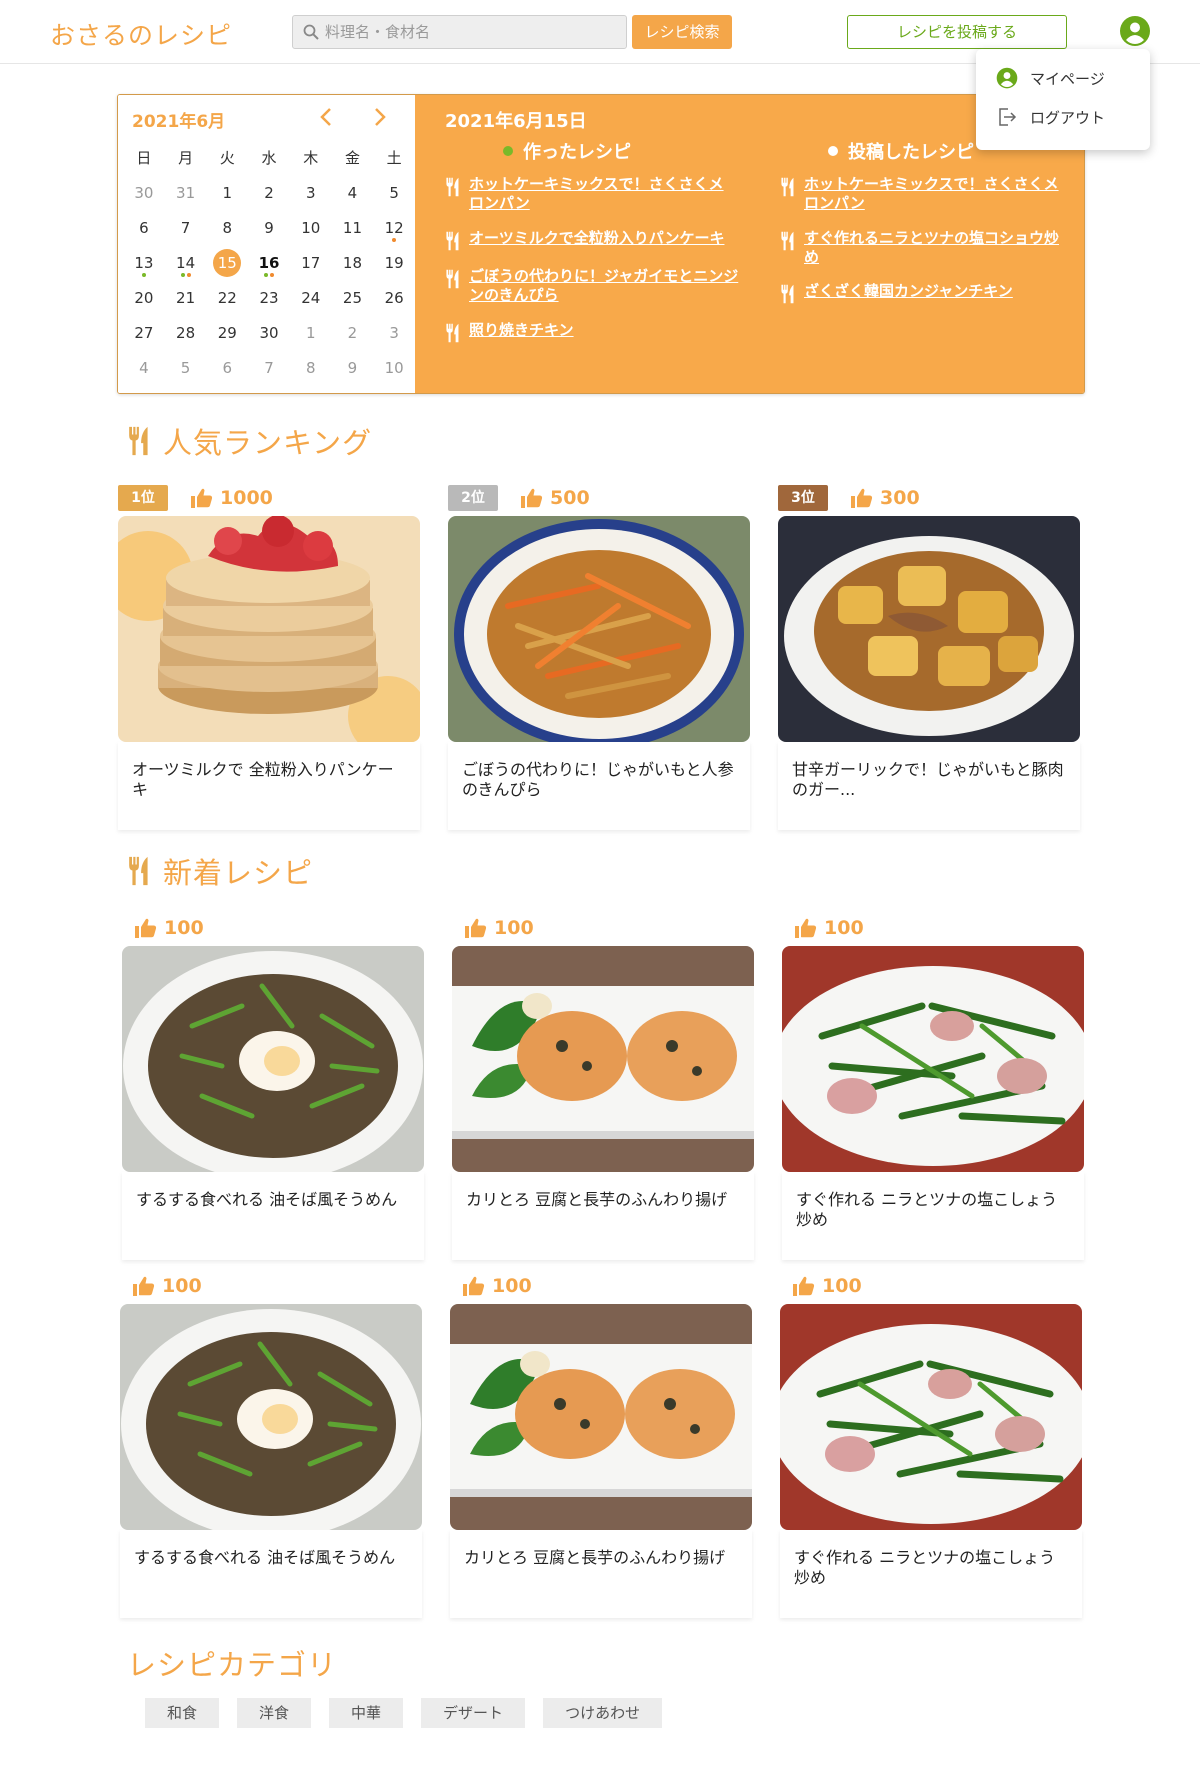 The height and width of the screenshot is (1768, 1200). I want to click on like-count: 1000, so click(231, 498).